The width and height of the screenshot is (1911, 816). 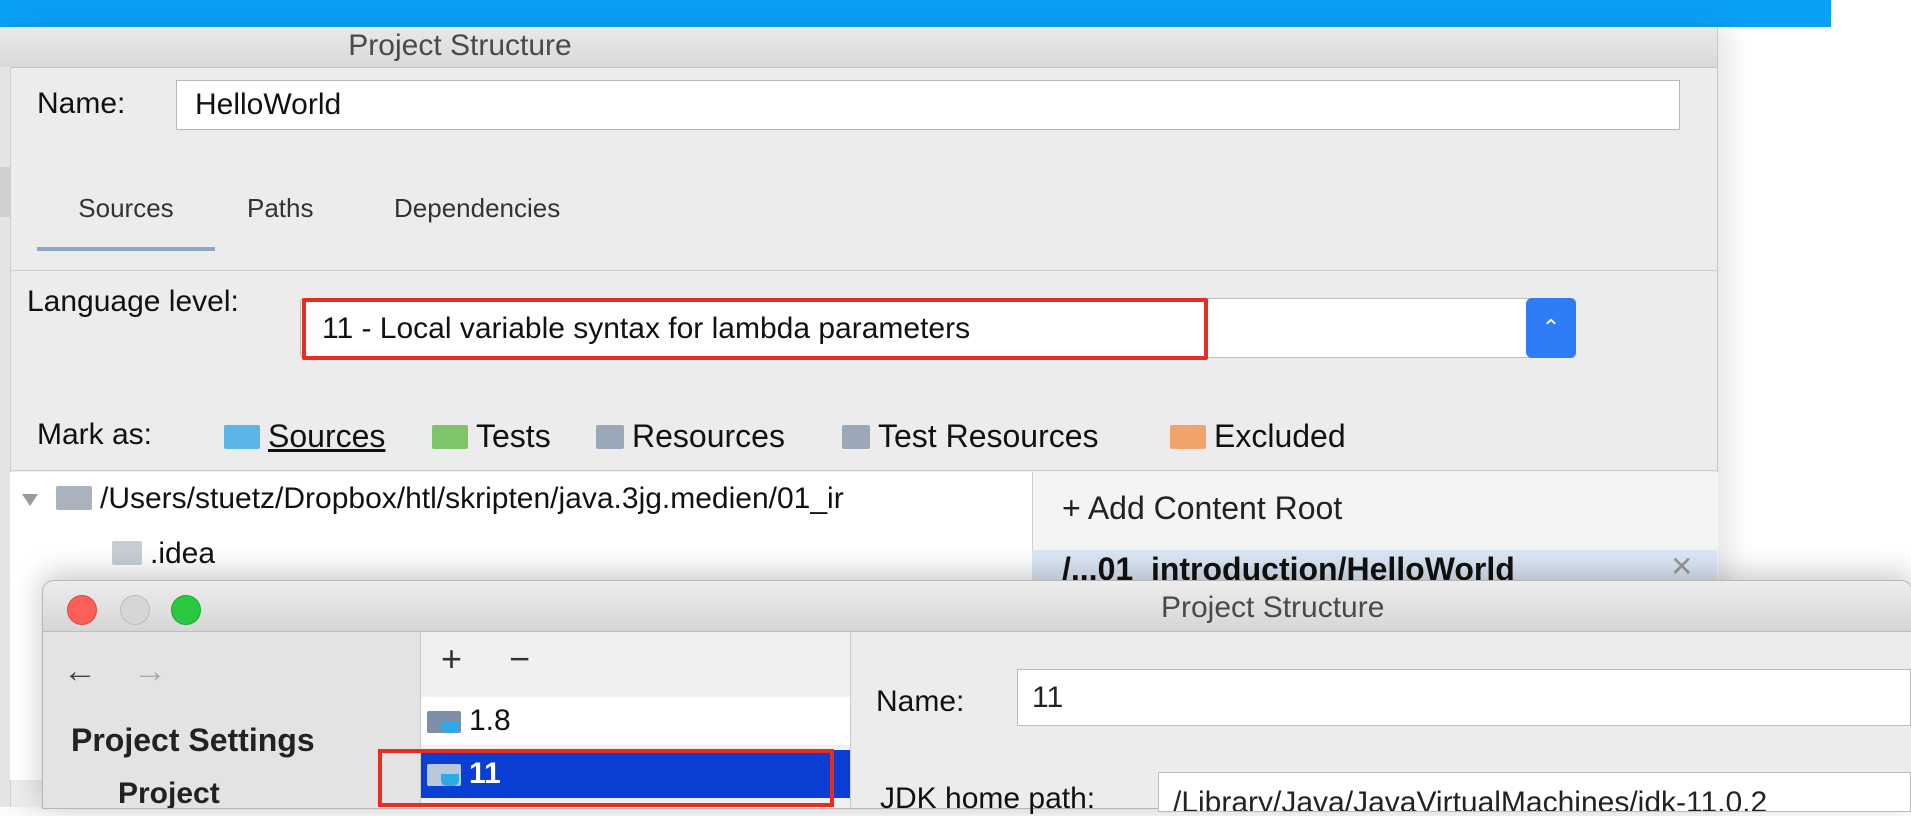 I want to click on module-name-label: Name:, so click(x=81, y=103).